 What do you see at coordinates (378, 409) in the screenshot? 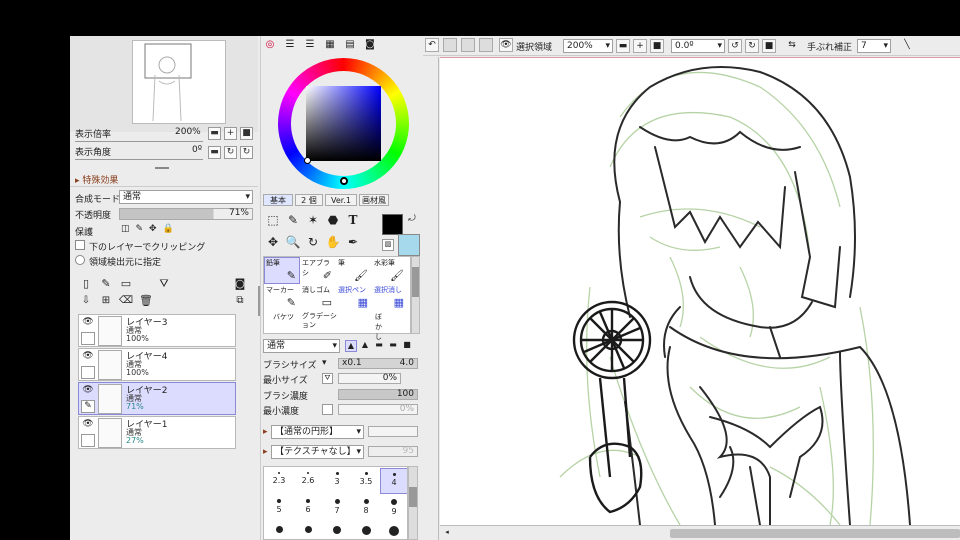
I see `min-density-slider: 0%` at bounding box center [378, 409].